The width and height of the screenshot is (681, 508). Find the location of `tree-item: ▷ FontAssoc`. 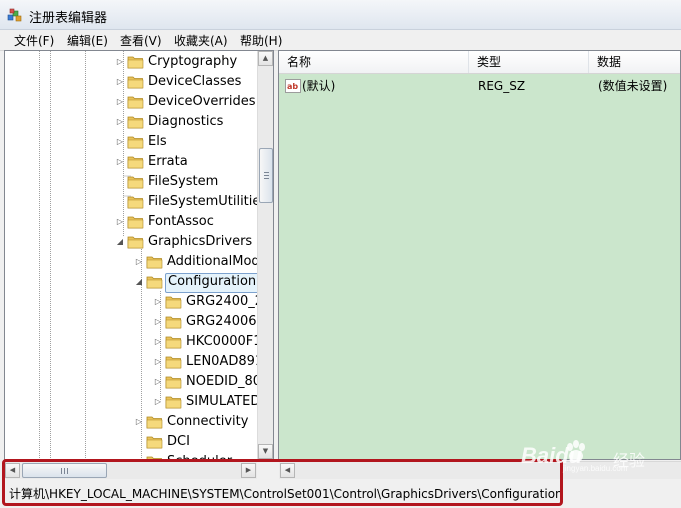

tree-item: ▷ FontAssoc is located at coordinates (131, 222).